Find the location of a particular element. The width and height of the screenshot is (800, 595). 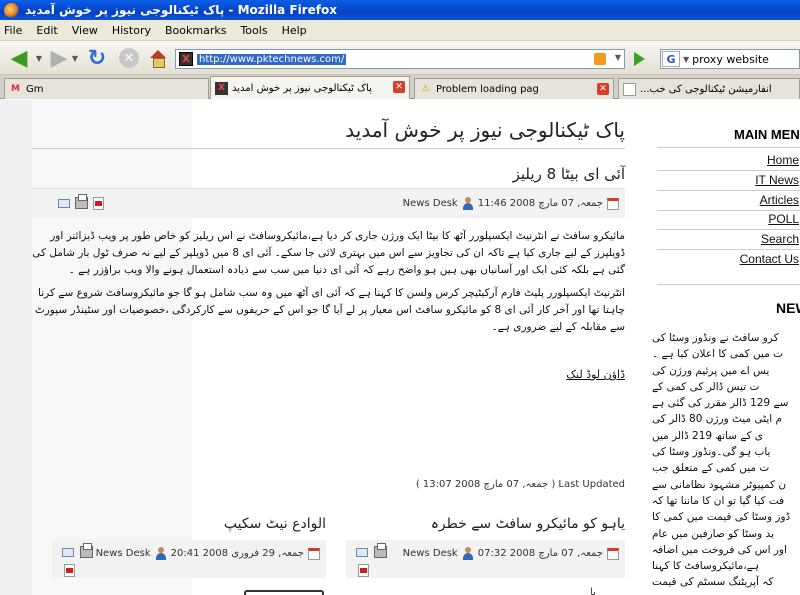

article-byline: News Desk جمعہ, 07 مارچ 2008 11:46 is located at coordinates (511, 203).